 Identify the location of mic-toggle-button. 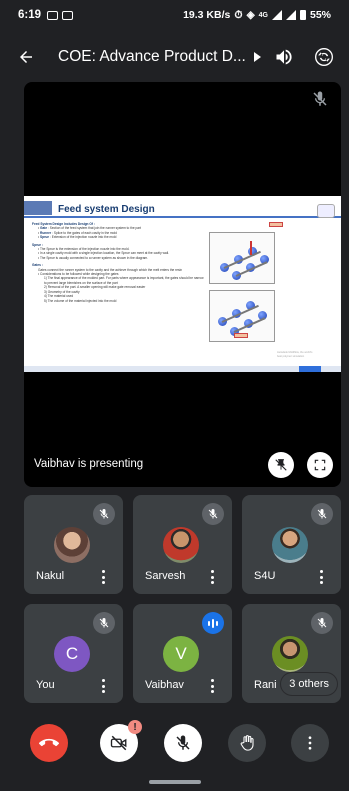
(183, 743).